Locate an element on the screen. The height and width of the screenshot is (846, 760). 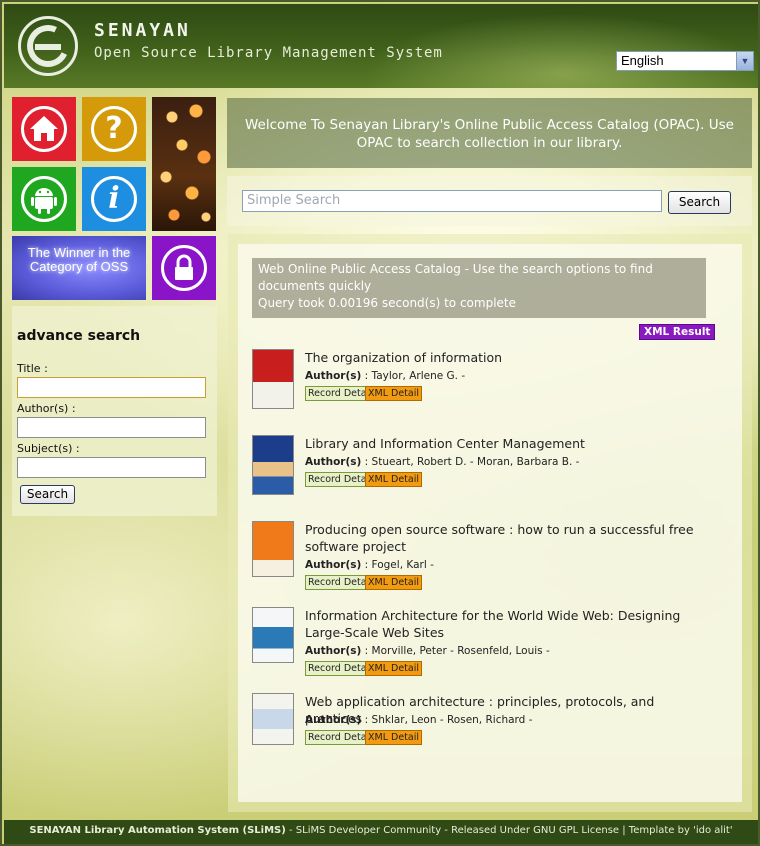
language-select: English ▼ is located at coordinates (685, 61).